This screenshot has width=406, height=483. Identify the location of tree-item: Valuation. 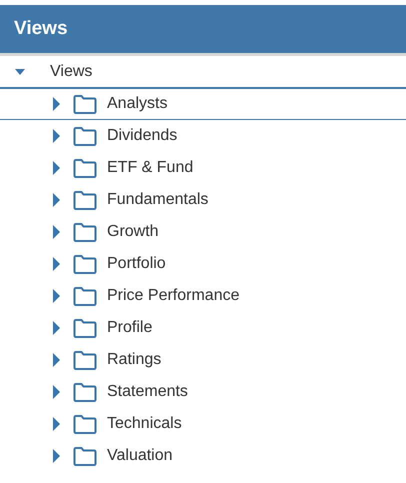
(140, 456).